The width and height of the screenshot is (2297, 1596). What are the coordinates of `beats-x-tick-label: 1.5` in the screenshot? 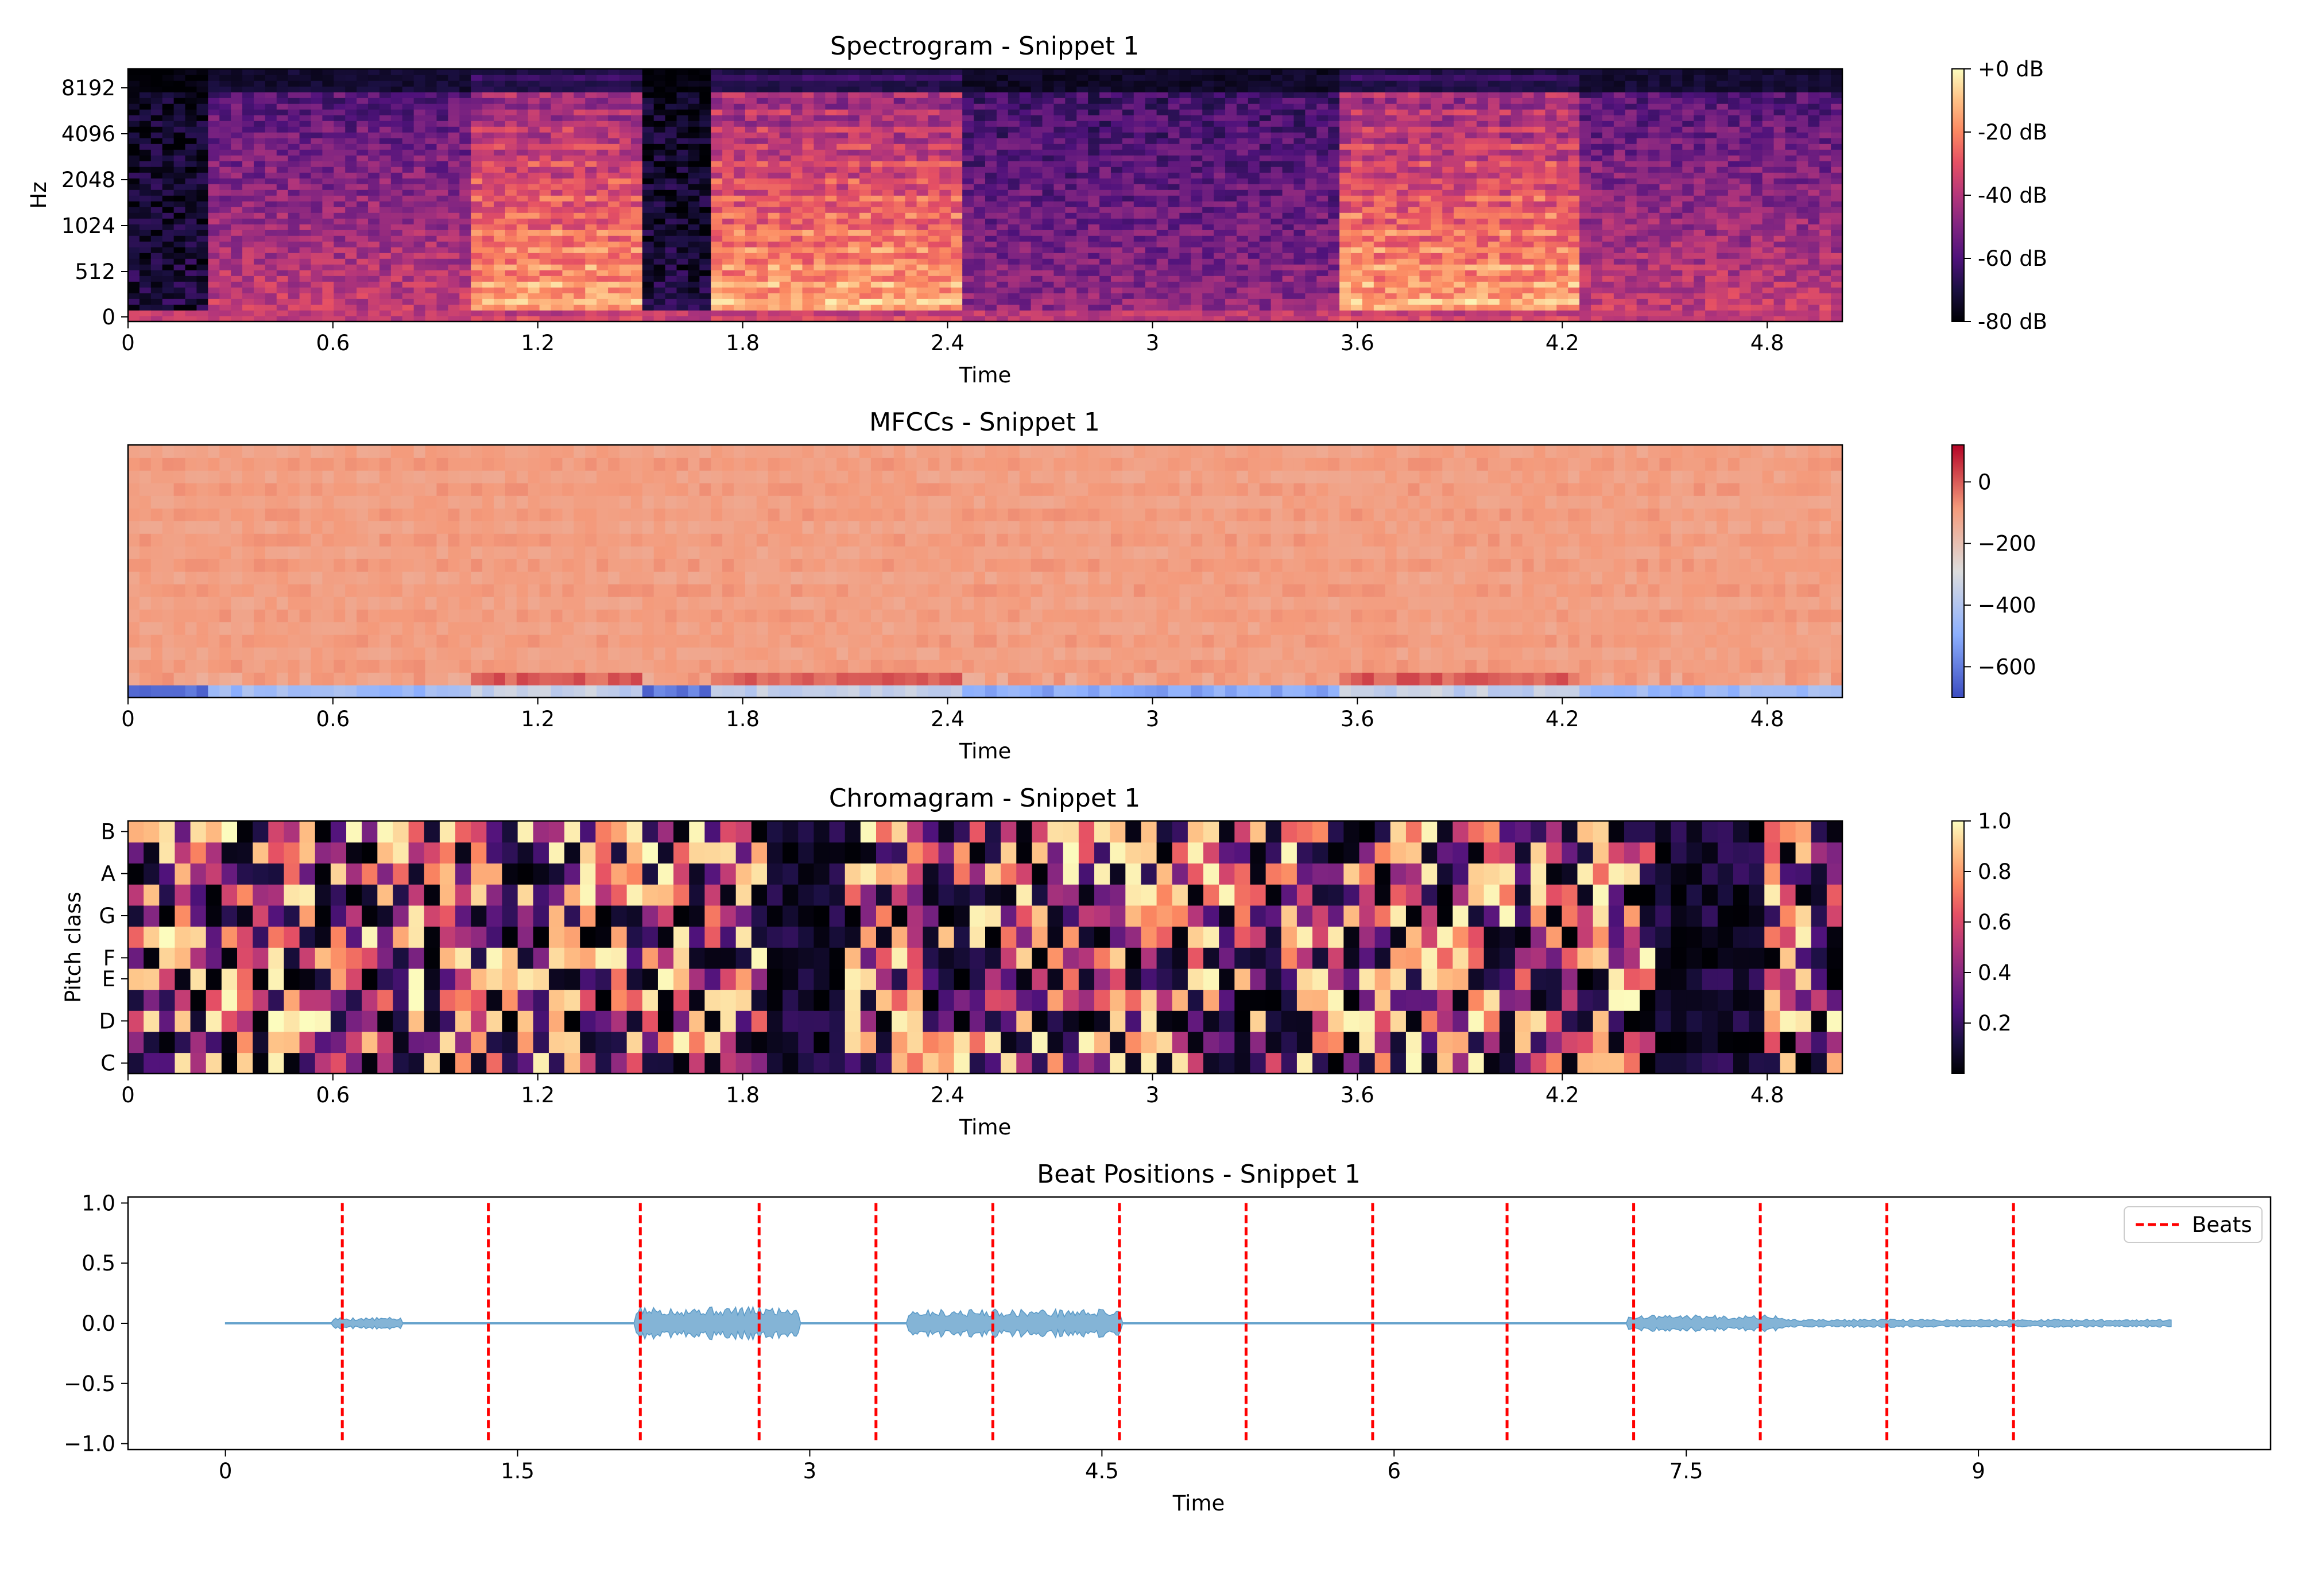 It's located at (517, 1471).